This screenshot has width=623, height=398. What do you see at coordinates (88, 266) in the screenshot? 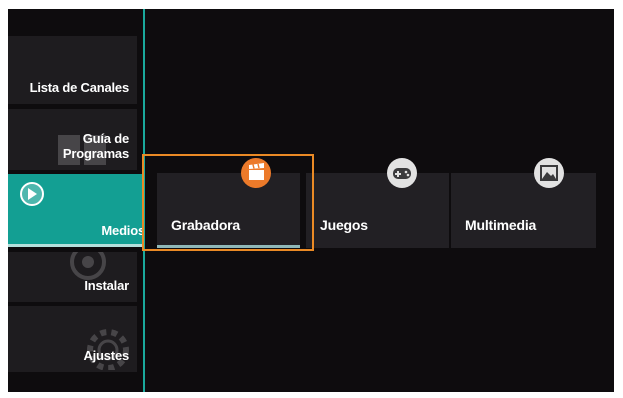
I see `satellite-dish-icon` at bounding box center [88, 266].